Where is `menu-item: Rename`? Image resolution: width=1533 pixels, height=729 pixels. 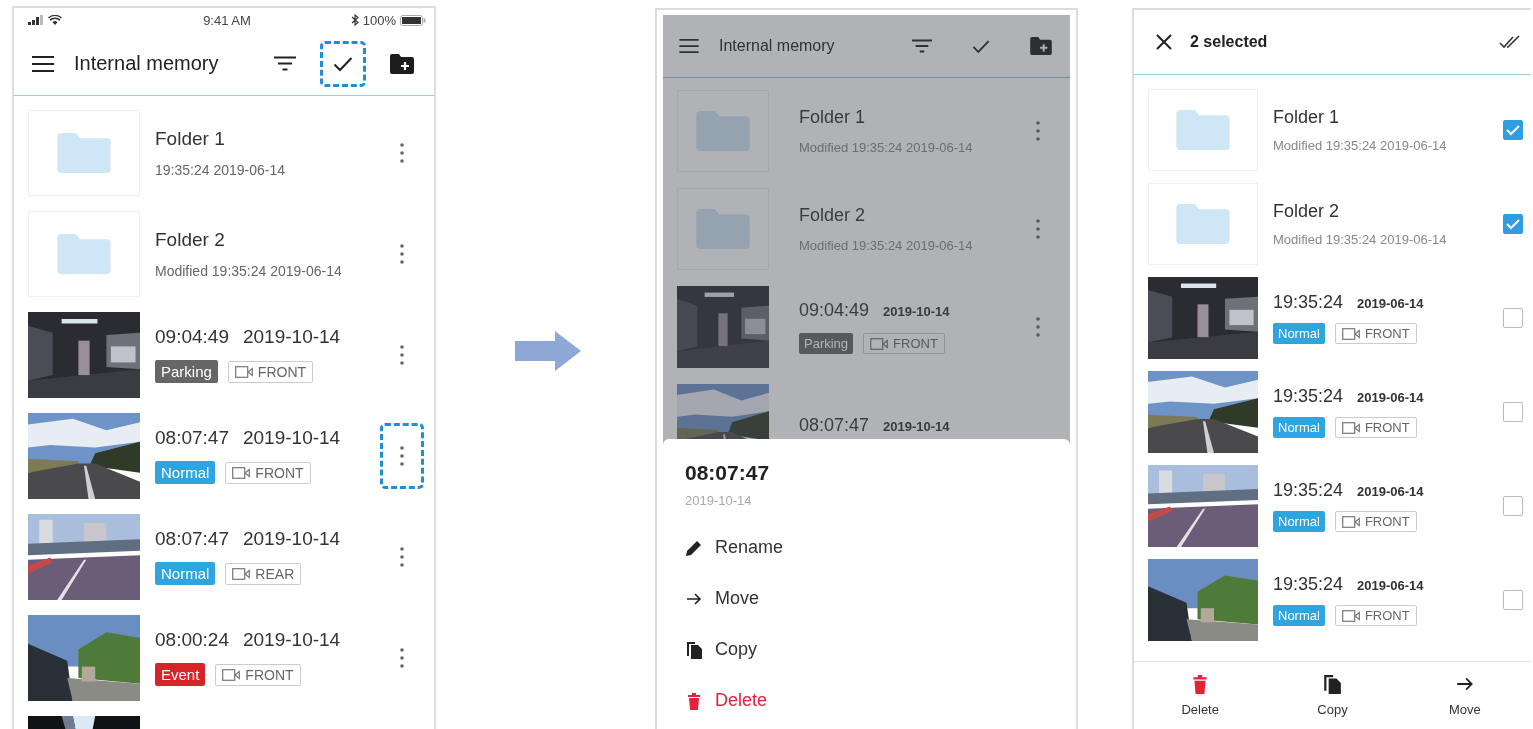
menu-item: Rename is located at coordinates (749, 547).